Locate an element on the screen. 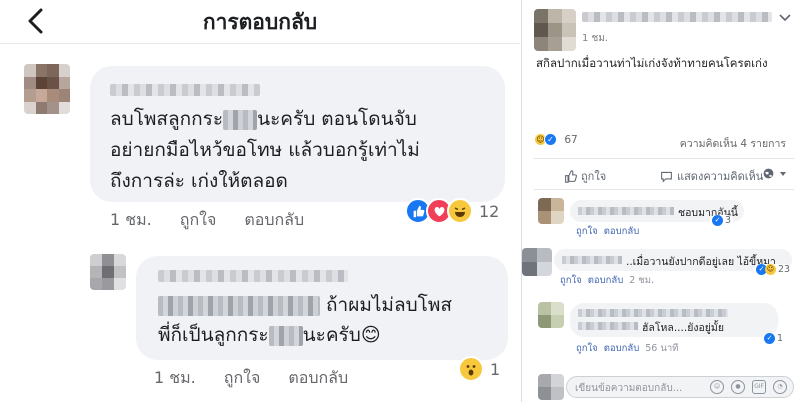  comment-button: แสดงความคิดเห็น is located at coordinates (711, 176).